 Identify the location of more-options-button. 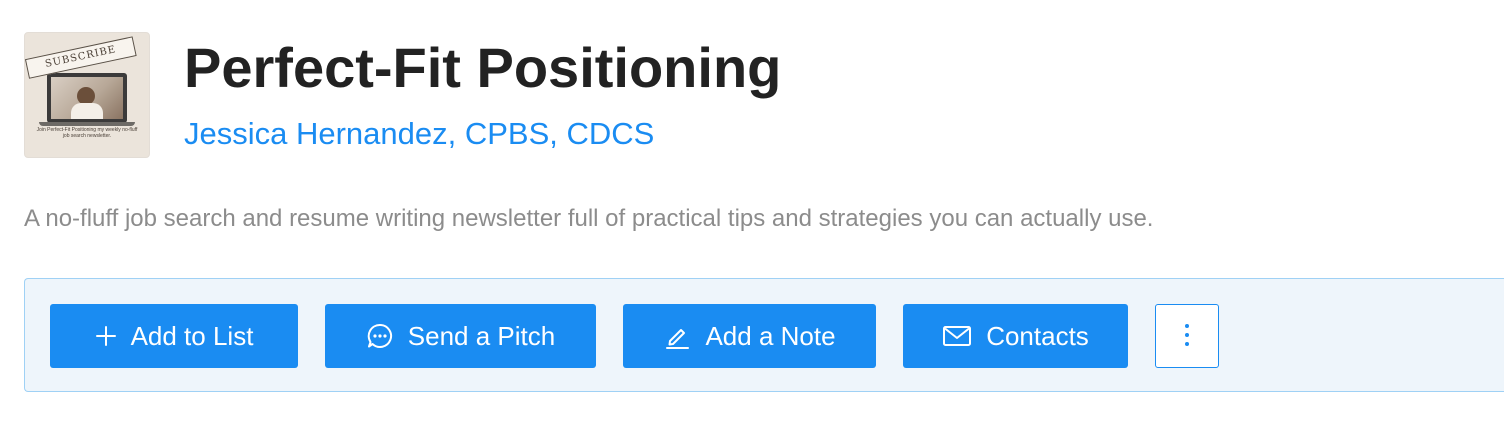
(1187, 336).